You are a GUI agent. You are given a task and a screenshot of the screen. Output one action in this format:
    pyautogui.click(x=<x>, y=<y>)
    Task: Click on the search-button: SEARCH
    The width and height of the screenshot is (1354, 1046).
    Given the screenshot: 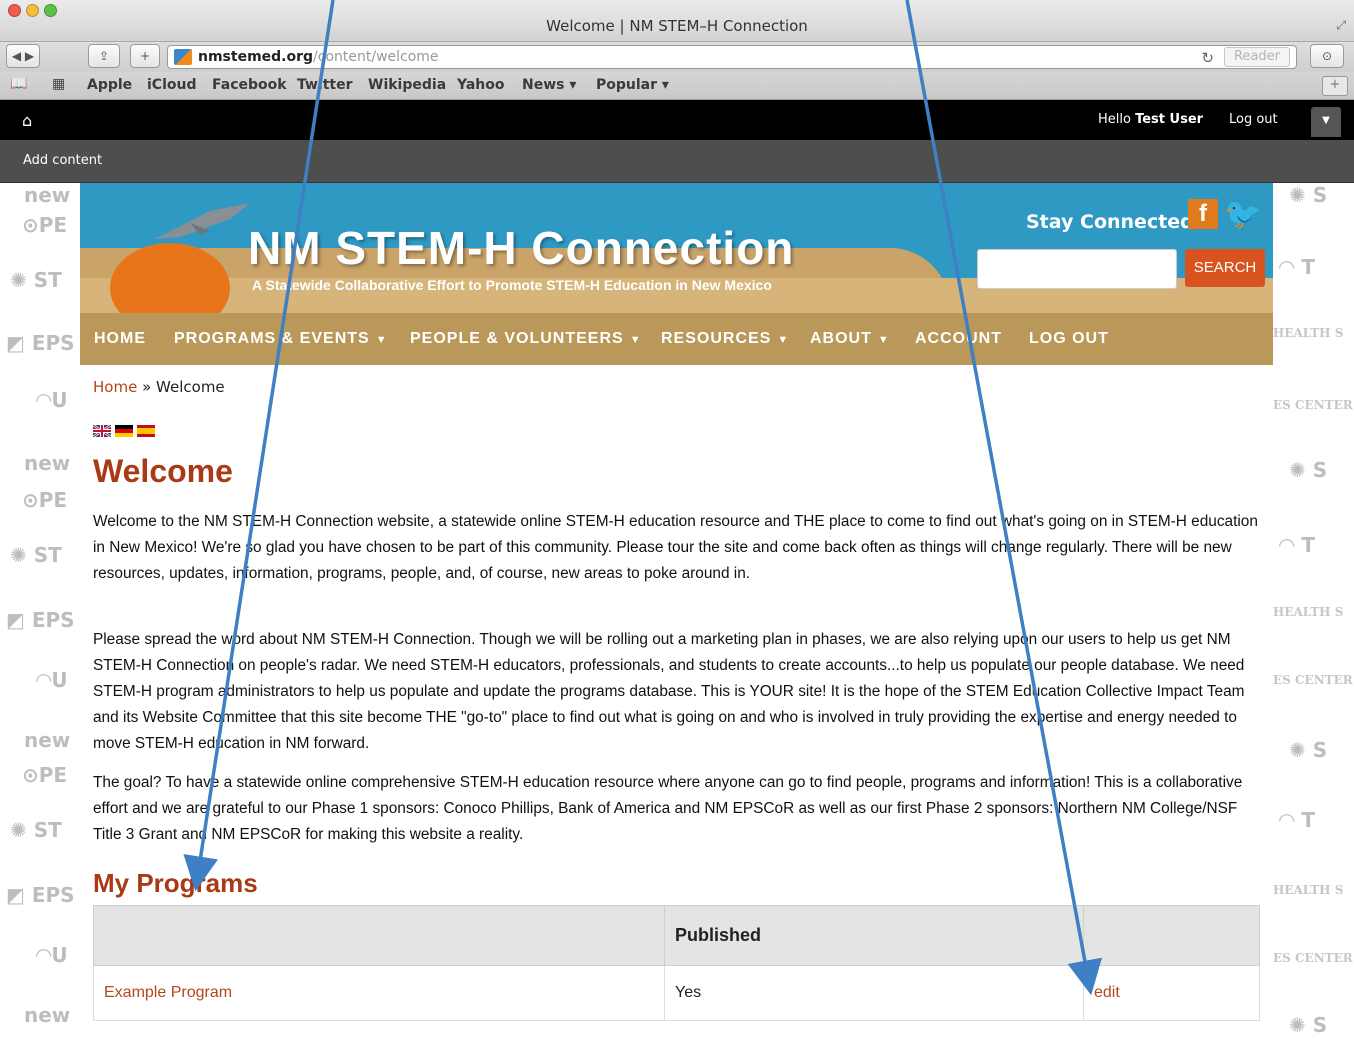 What is the action you would take?
    pyautogui.click(x=1225, y=268)
    